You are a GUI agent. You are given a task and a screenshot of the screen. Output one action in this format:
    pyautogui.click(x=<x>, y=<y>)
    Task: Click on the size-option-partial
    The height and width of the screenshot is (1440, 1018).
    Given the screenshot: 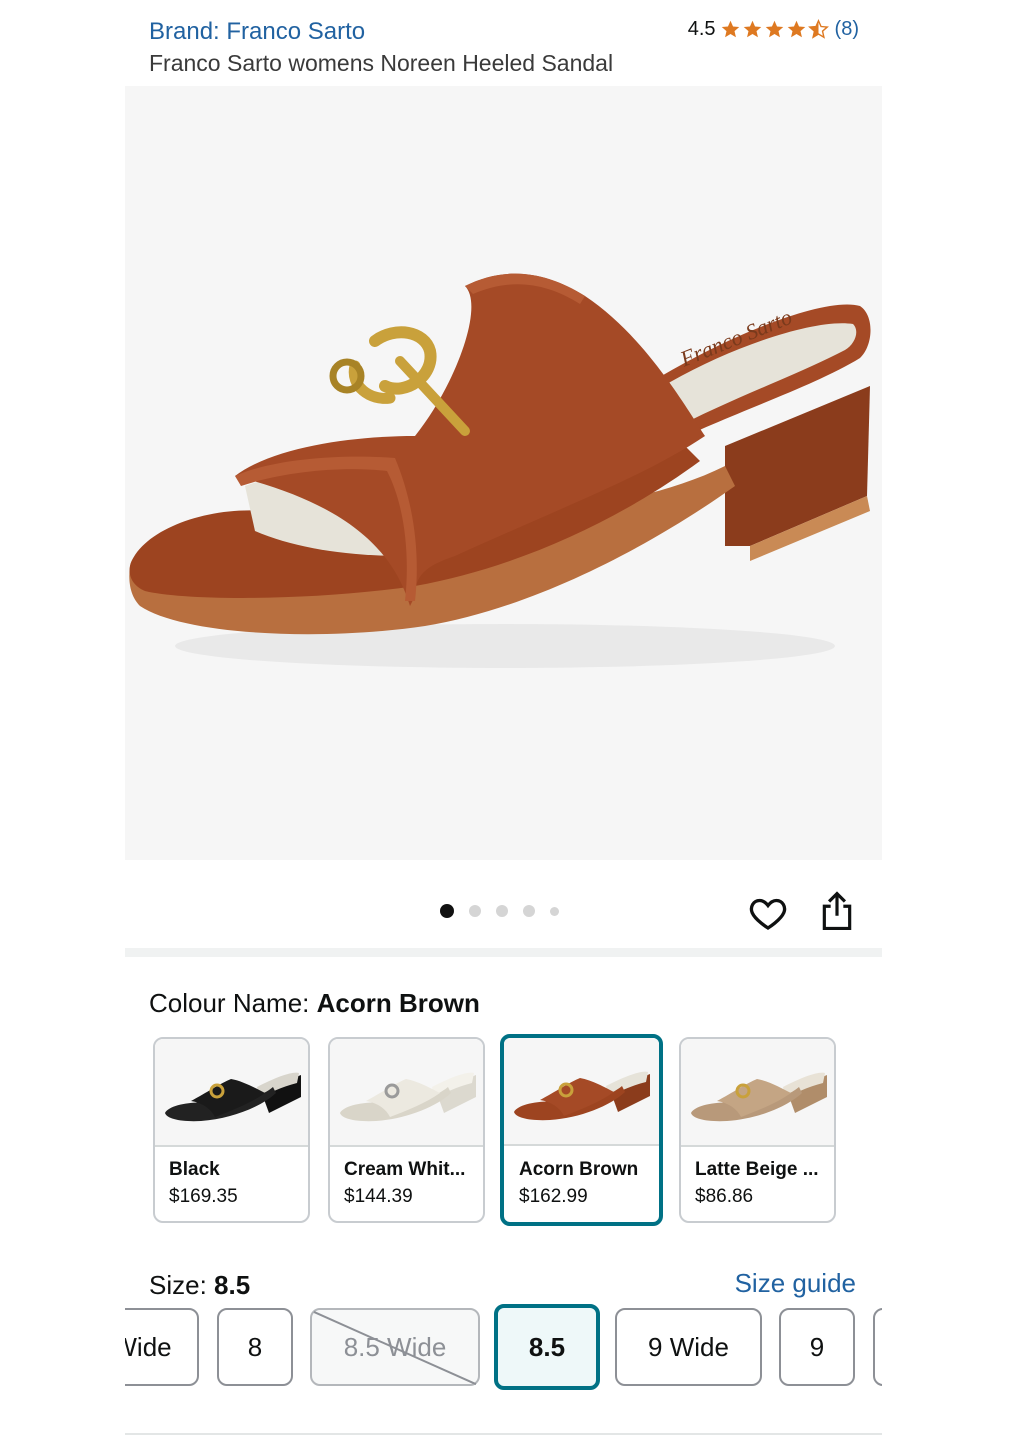 What is the action you would take?
    pyautogui.click(x=877, y=1347)
    